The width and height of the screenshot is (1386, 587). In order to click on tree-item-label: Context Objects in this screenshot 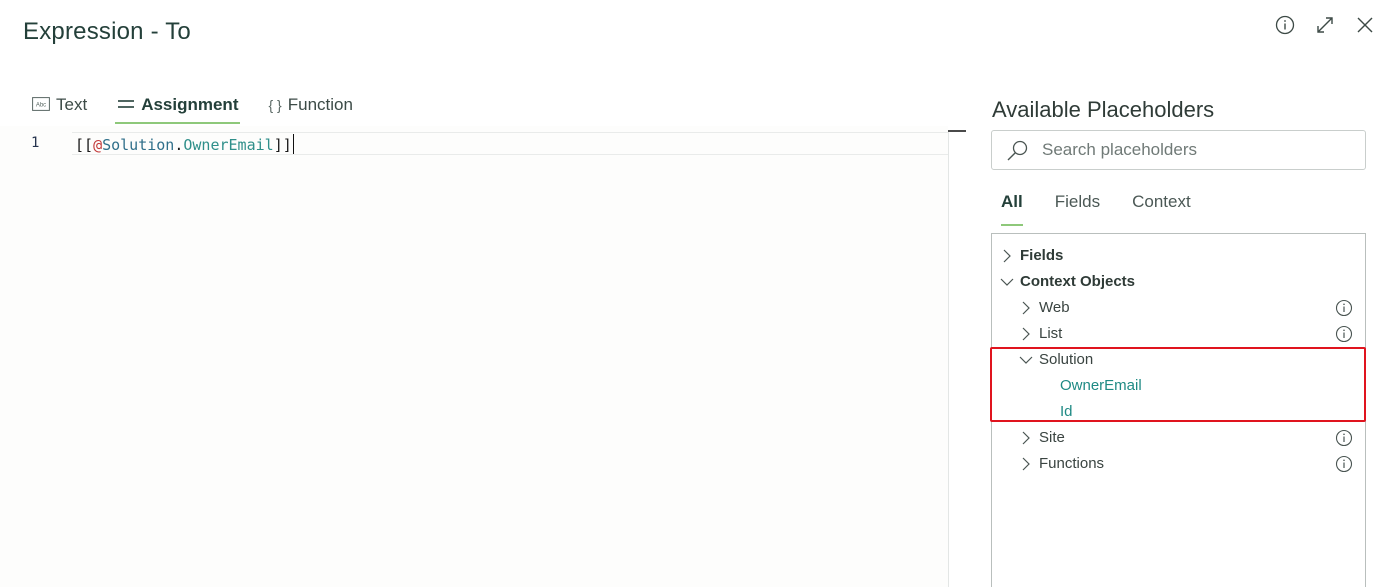, I will do `click(1078, 281)`.